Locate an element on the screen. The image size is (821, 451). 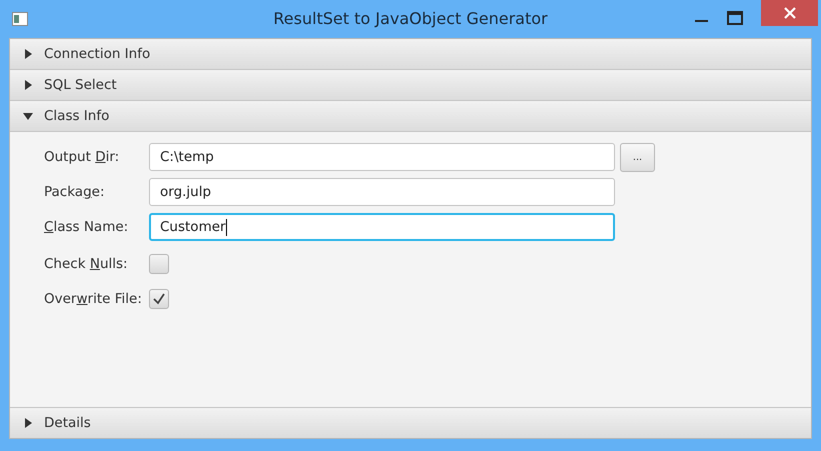
close-icon is located at coordinates (790, 13).